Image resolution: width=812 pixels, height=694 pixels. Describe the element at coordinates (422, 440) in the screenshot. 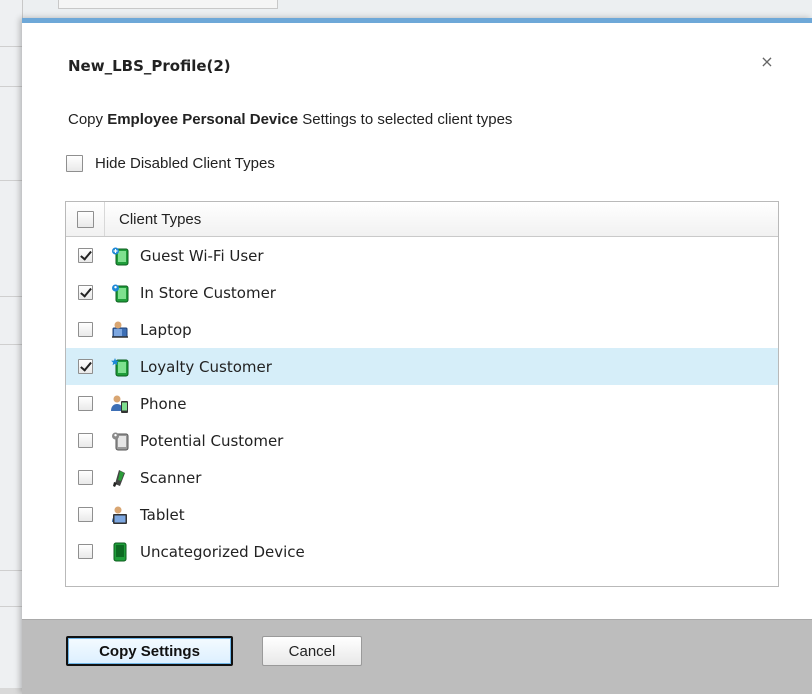

I see `table-row: Potential Customer` at that location.